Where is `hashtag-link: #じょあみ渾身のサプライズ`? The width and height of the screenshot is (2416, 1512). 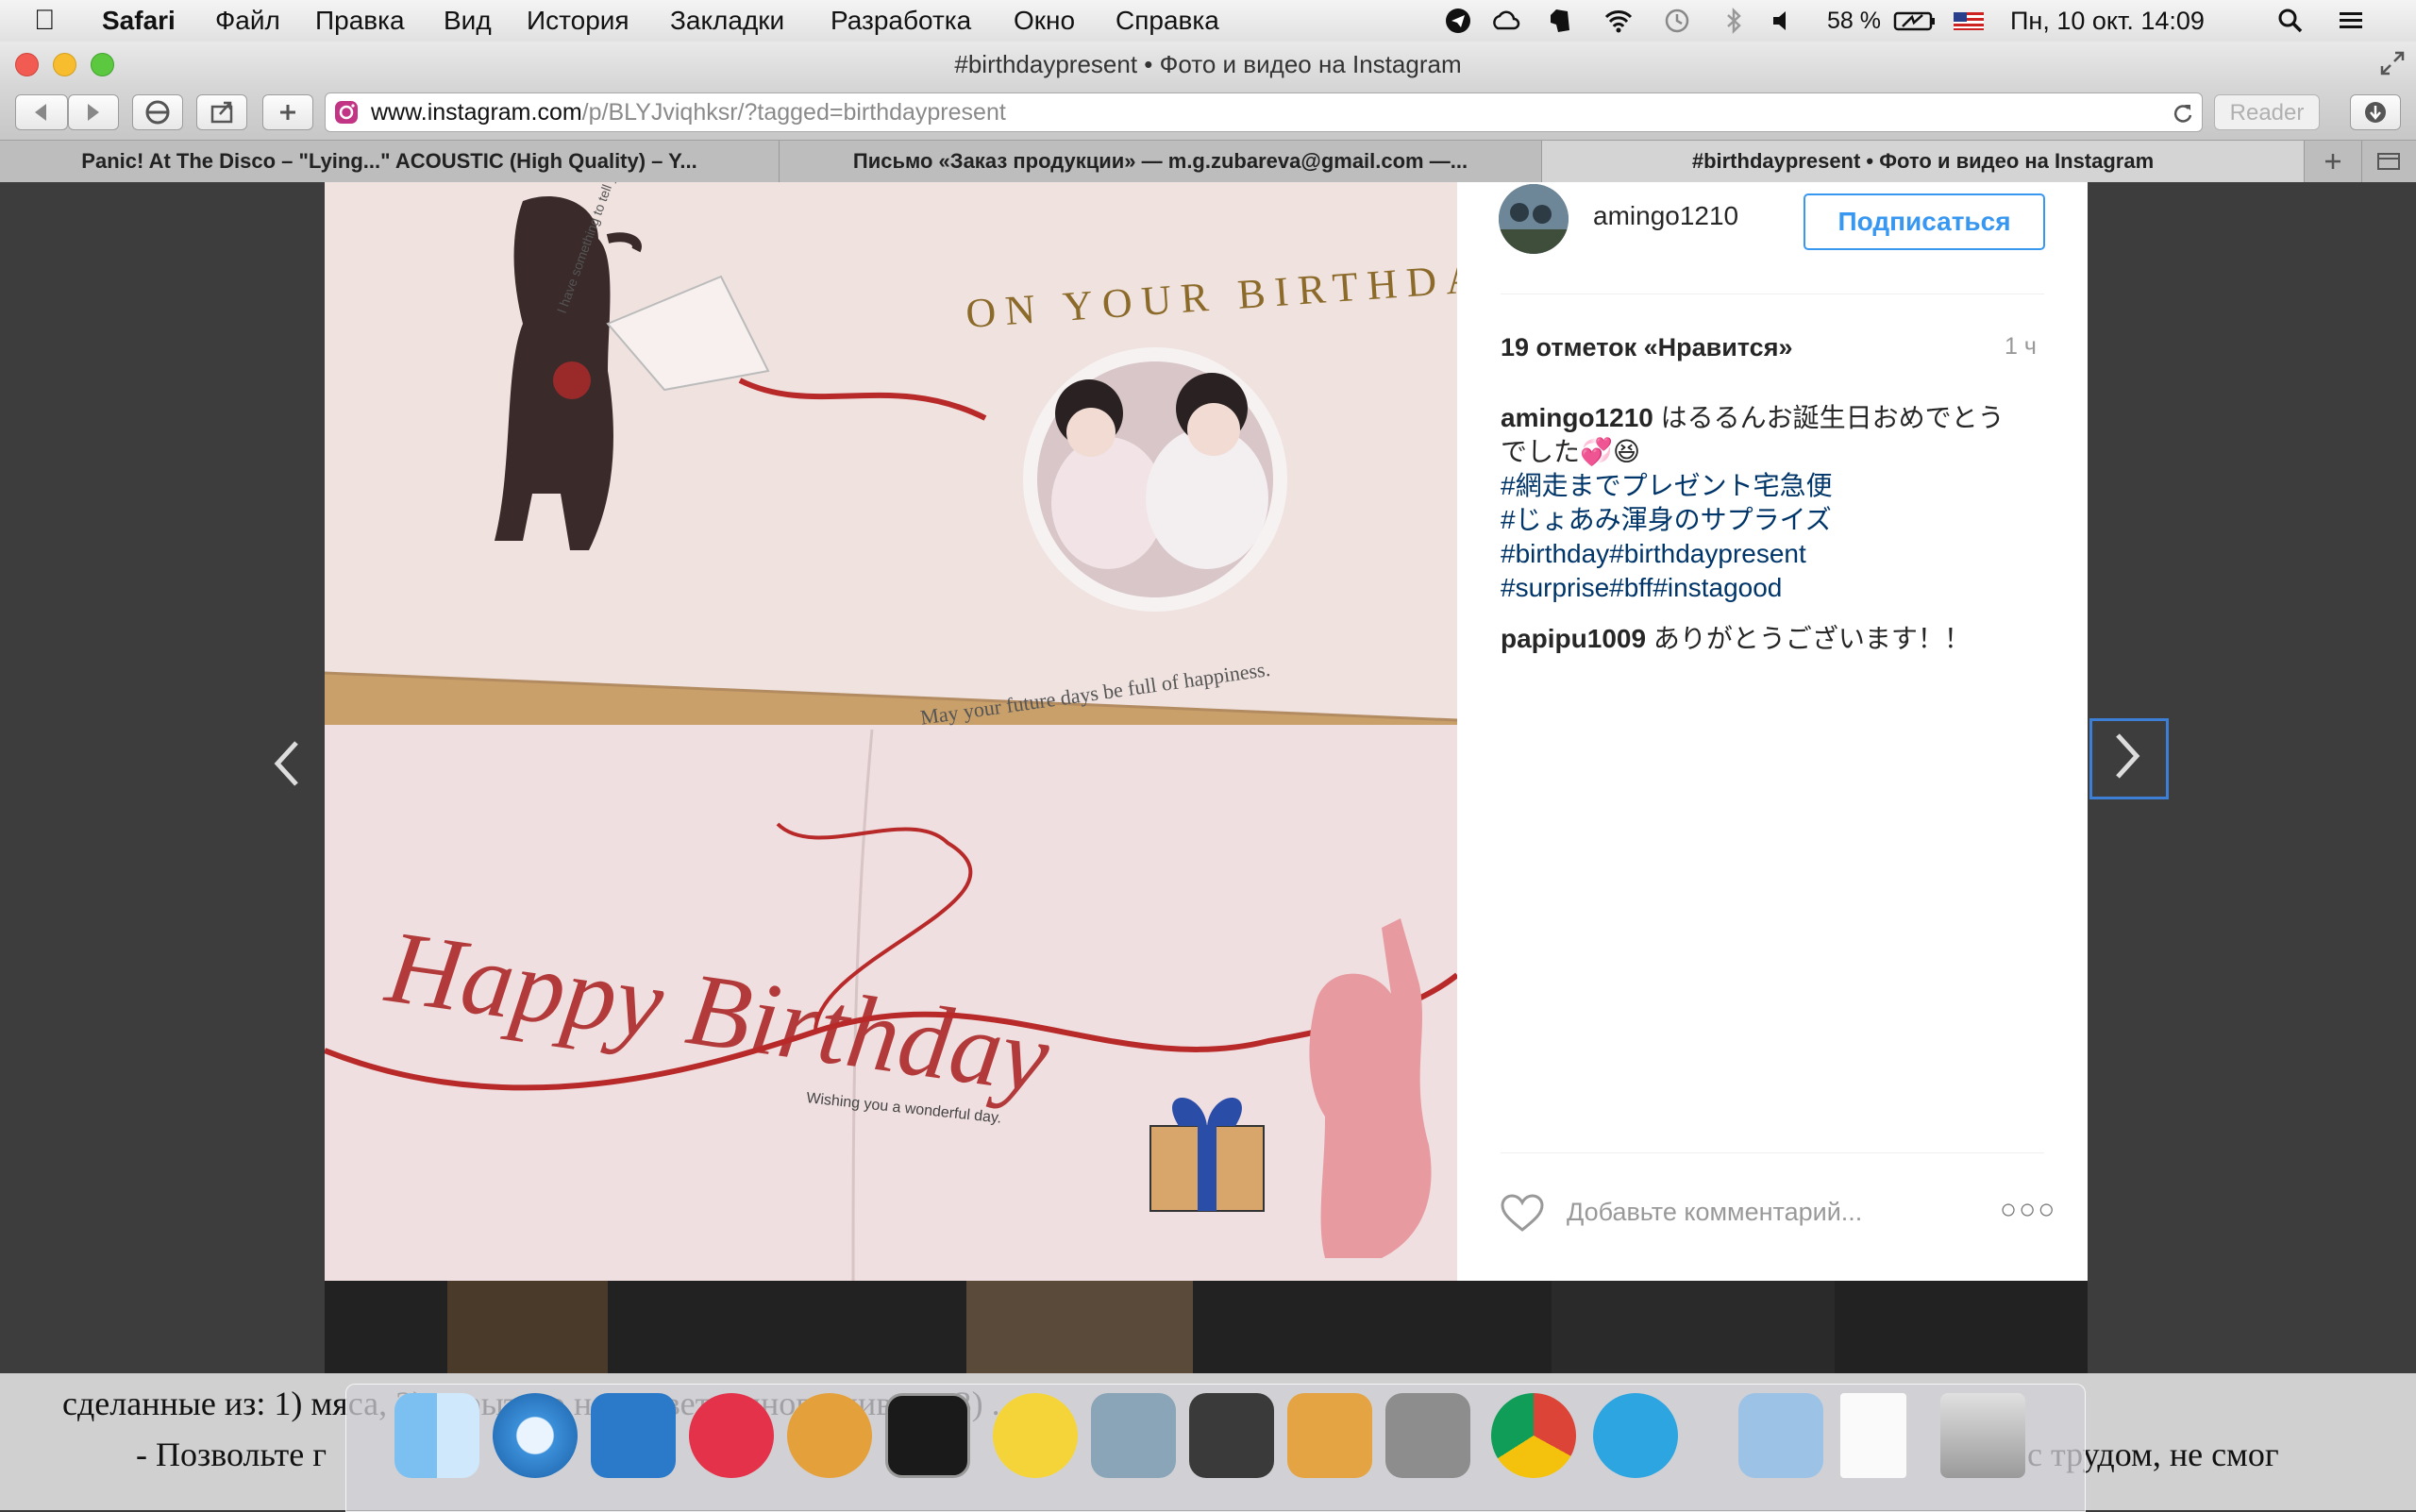
hashtag-link: #じょあみ渾身のサプライズ is located at coordinates (1765, 520).